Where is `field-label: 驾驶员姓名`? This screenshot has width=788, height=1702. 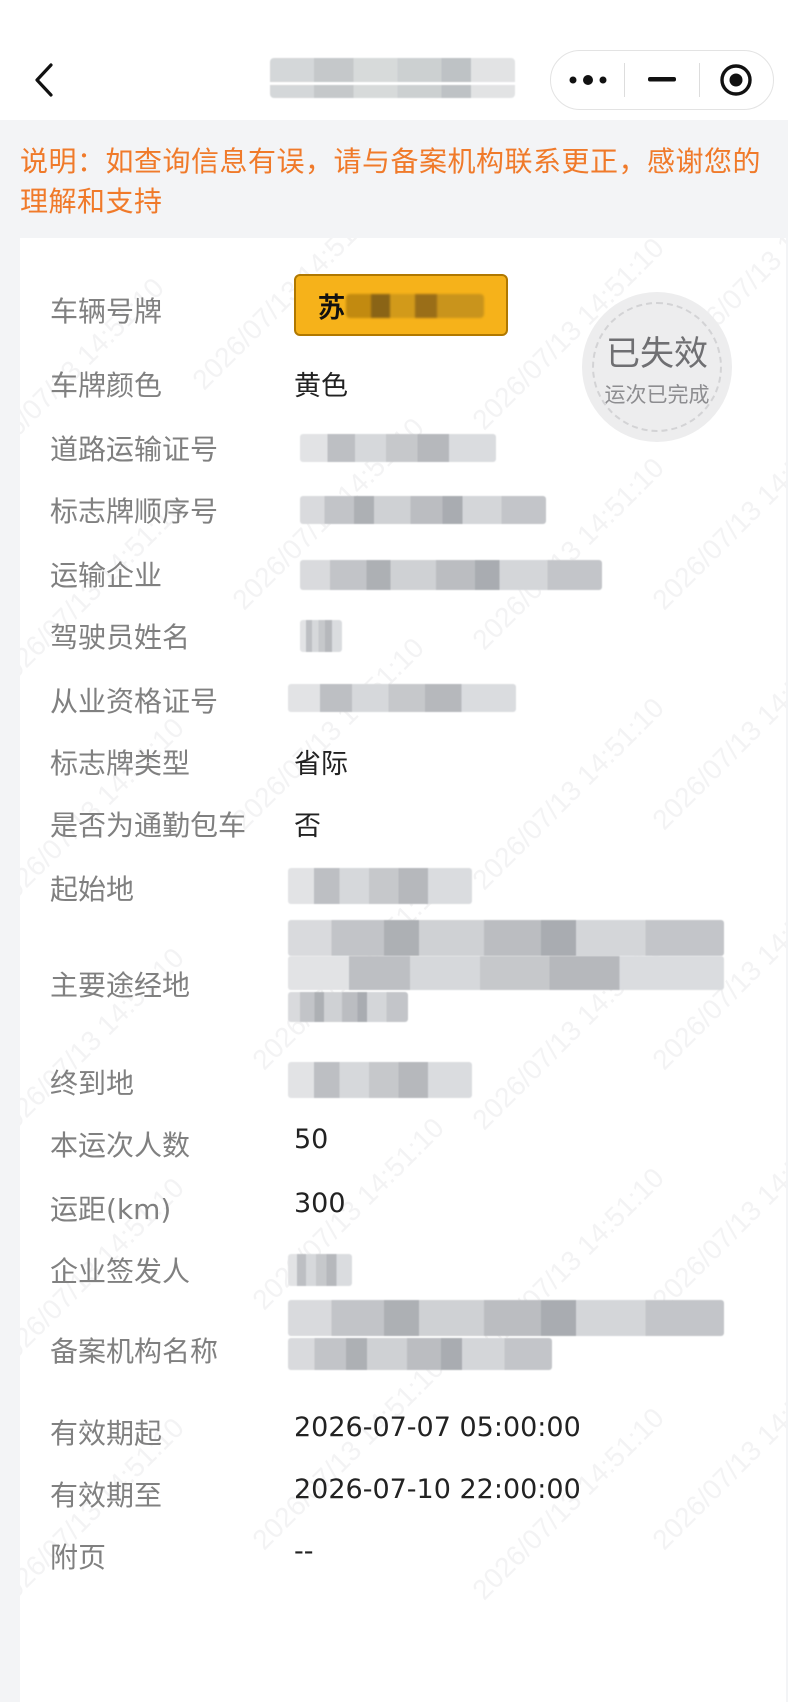
field-label: 驾驶员姓名 is located at coordinates (120, 637).